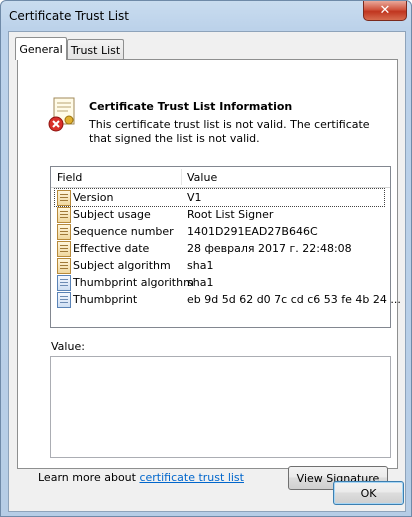 The height and width of the screenshot is (517, 412). Describe the element at coordinates (368, 493) in the screenshot. I see `ok-button: OK` at that location.